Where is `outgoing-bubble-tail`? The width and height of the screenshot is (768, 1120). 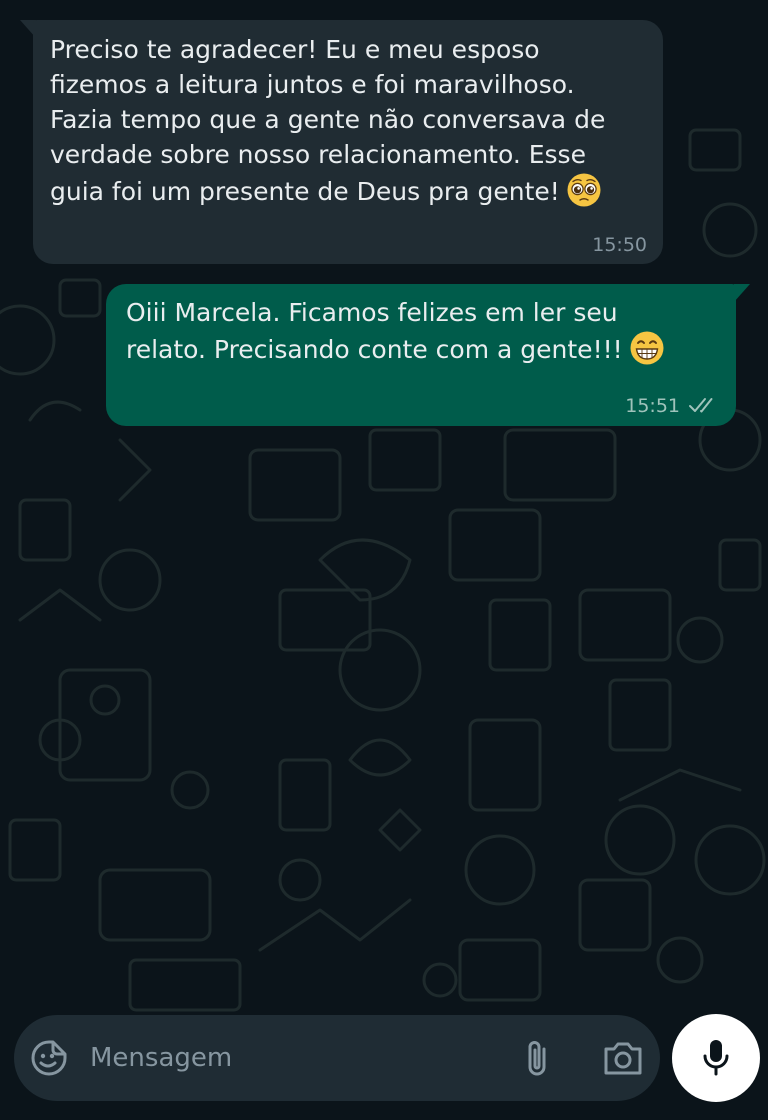 outgoing-bubble-tail is located at coordinates (742, 293).